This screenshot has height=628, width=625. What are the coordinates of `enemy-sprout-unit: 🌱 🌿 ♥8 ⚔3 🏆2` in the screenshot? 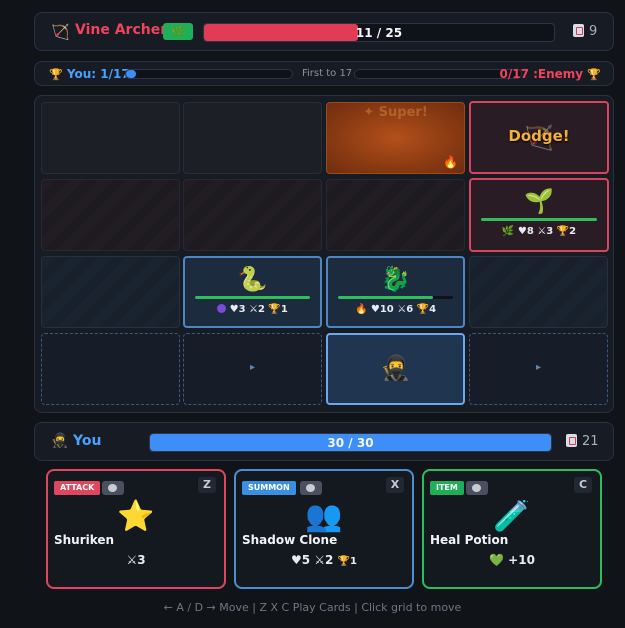 It's located at (539, 215).